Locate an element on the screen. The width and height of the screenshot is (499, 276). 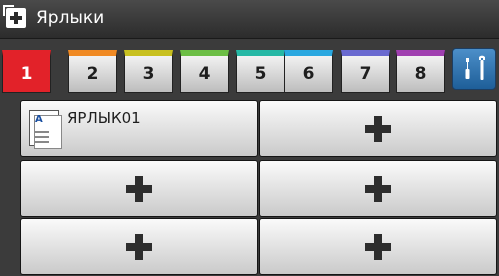
wrench-screwdriver-icon is located at coordinates (475, 67).